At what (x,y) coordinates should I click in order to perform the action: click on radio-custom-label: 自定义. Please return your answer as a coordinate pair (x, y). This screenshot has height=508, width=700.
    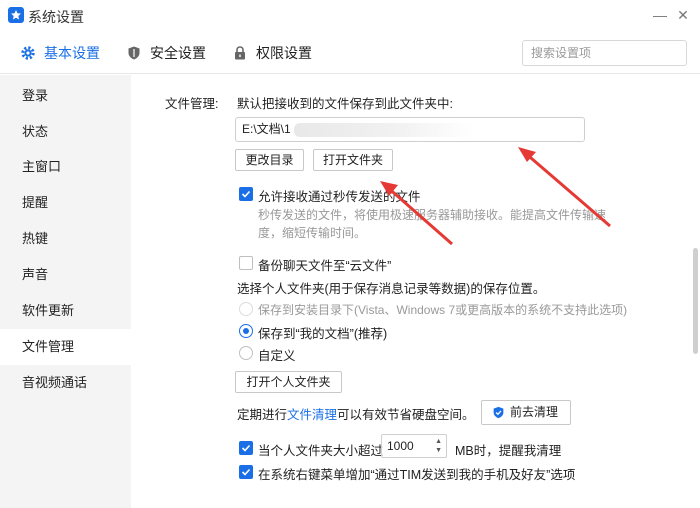
    Looking at the image, I should click on (277, 356).